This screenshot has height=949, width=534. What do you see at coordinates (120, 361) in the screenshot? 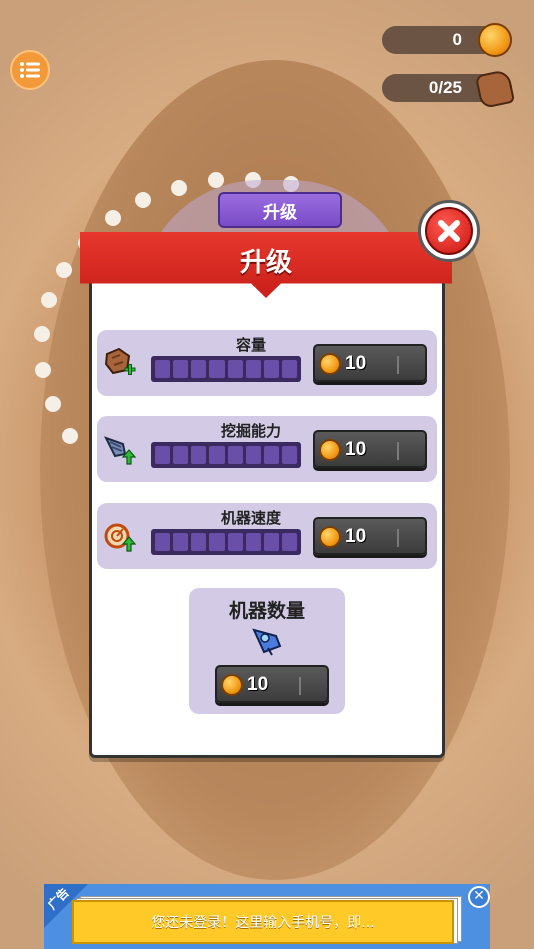
I see `ore-plus-icon` at bounding box center [120, 361].